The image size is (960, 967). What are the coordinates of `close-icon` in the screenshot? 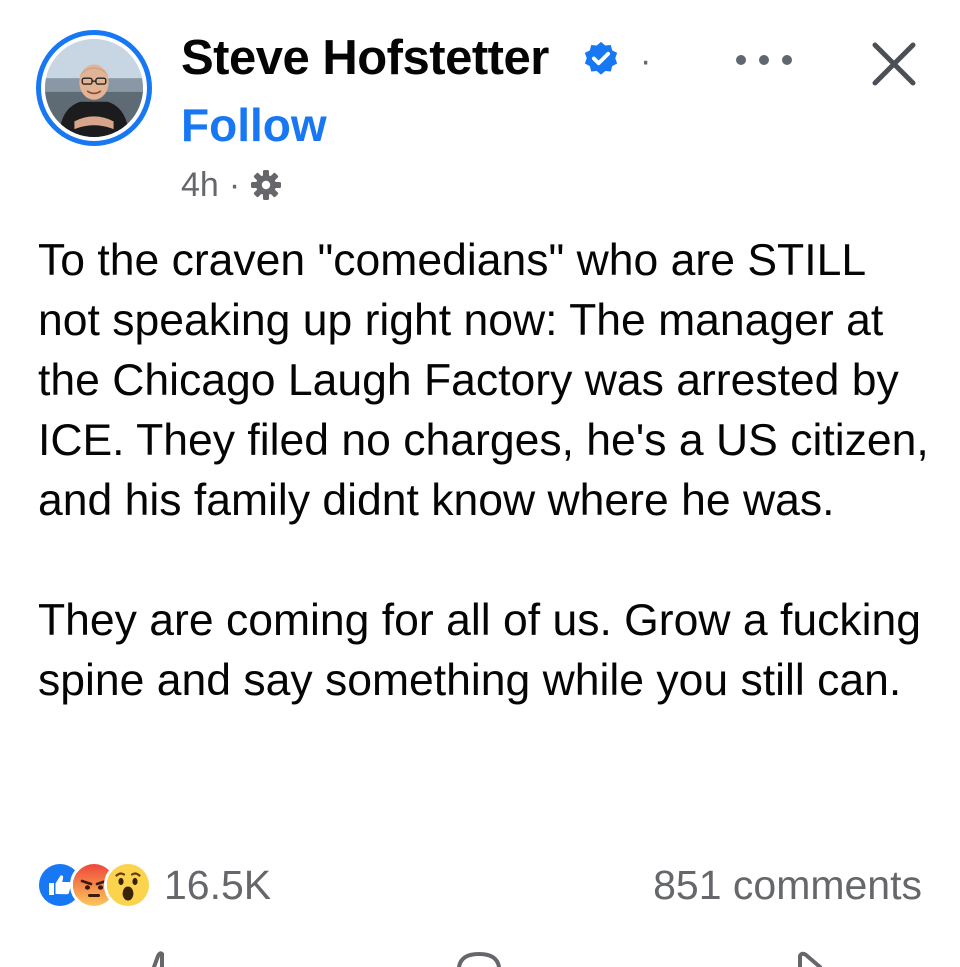 It's located at (894, 64).